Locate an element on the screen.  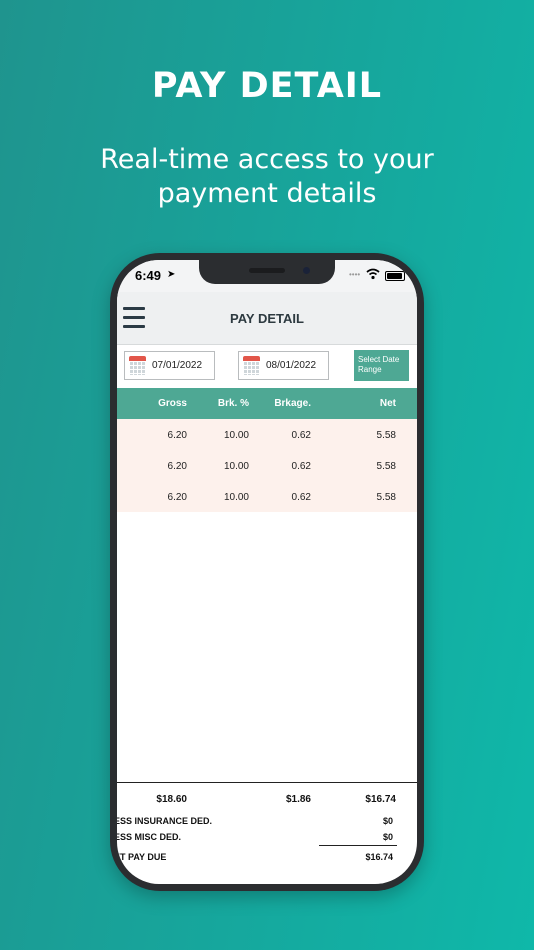
front-camera is located at coordinates (306, 270).